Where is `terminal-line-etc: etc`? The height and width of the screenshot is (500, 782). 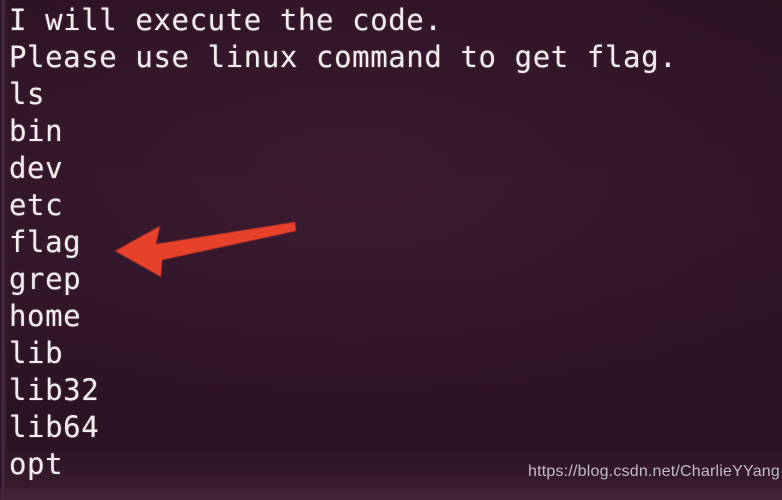
terminal-line-etc: etc is located at coordinates (36, 205).